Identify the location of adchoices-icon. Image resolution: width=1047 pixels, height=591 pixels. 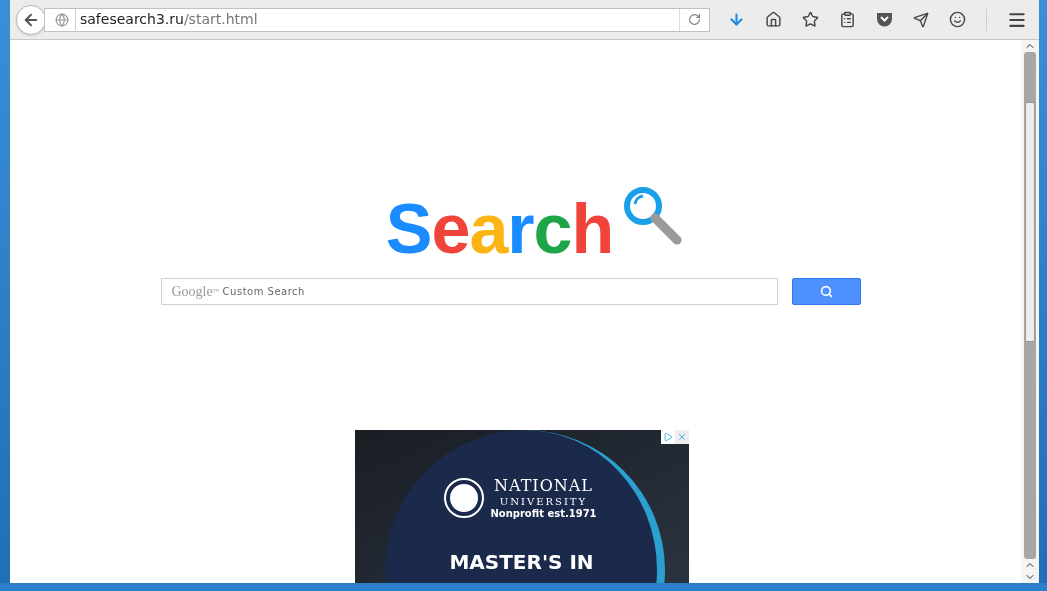
(667, 436).